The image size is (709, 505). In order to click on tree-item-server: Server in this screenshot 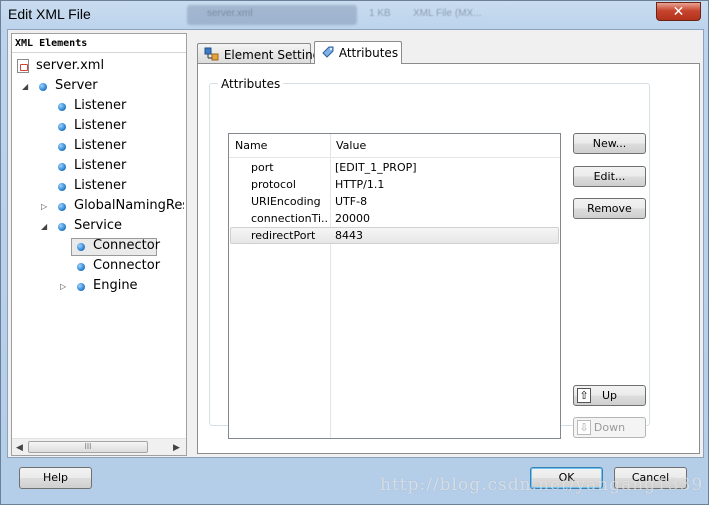, I will do `click(76, 86)`.